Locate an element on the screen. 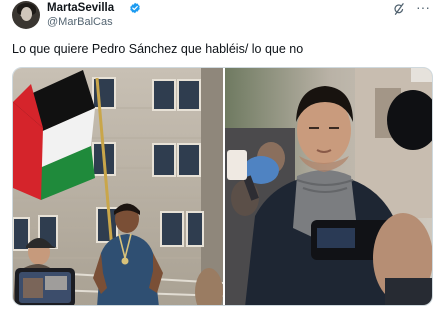 The height and width of the screenshot is (316, 438). verified-badge-icon is located at coordinates (135, 8).